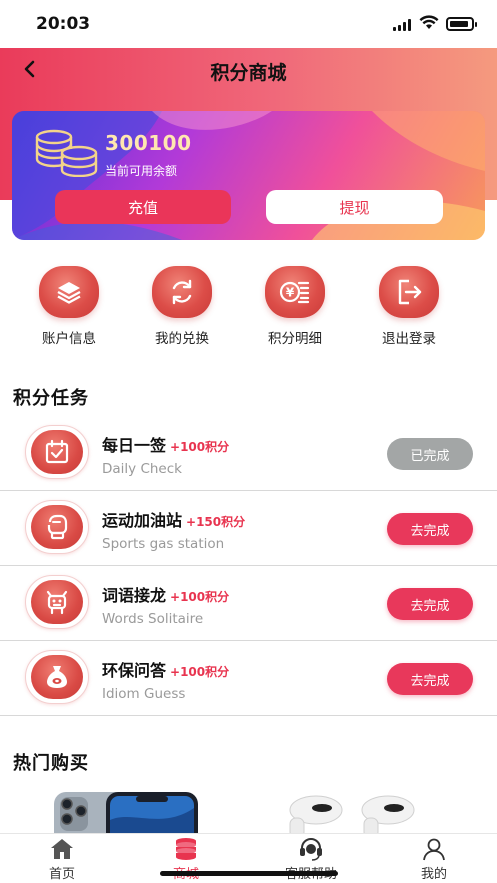  What do you see at coordinates (166, 670) in the screenshot?
I see `task-name: 环保问答 +100积分` at bounding box center [166, 670].